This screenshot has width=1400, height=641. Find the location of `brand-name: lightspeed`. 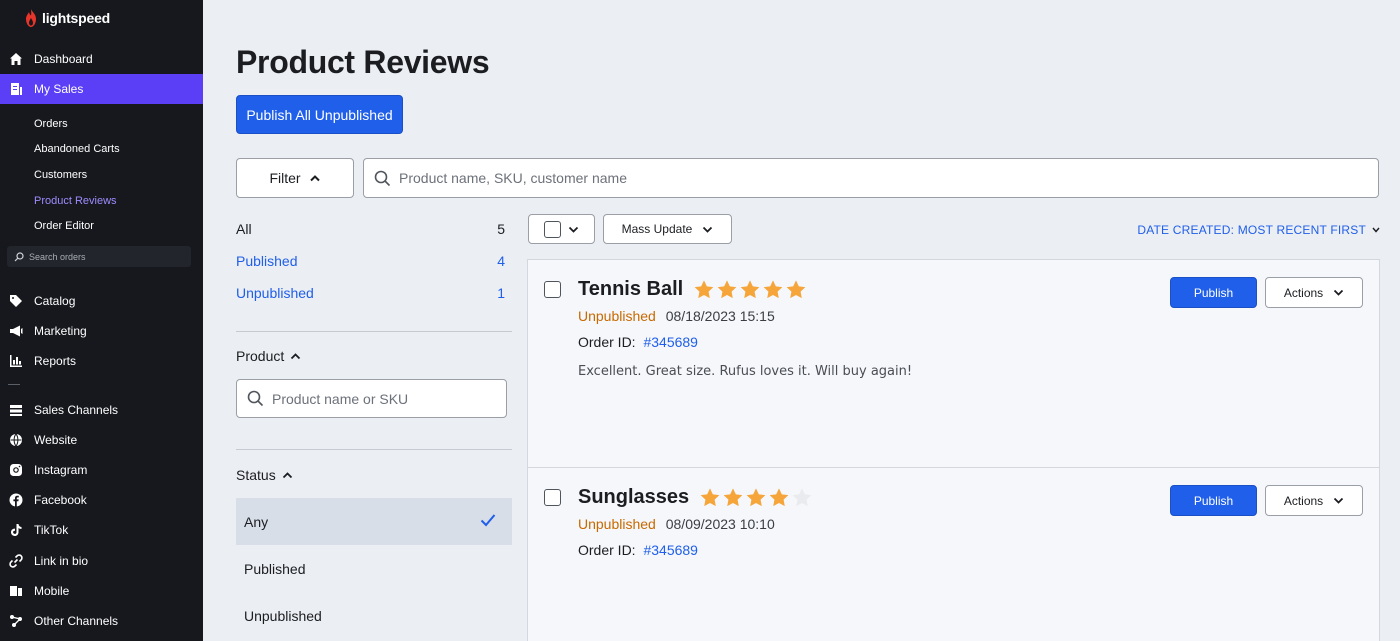

brand-name: lightspeed is located at coordinates (76, 18).